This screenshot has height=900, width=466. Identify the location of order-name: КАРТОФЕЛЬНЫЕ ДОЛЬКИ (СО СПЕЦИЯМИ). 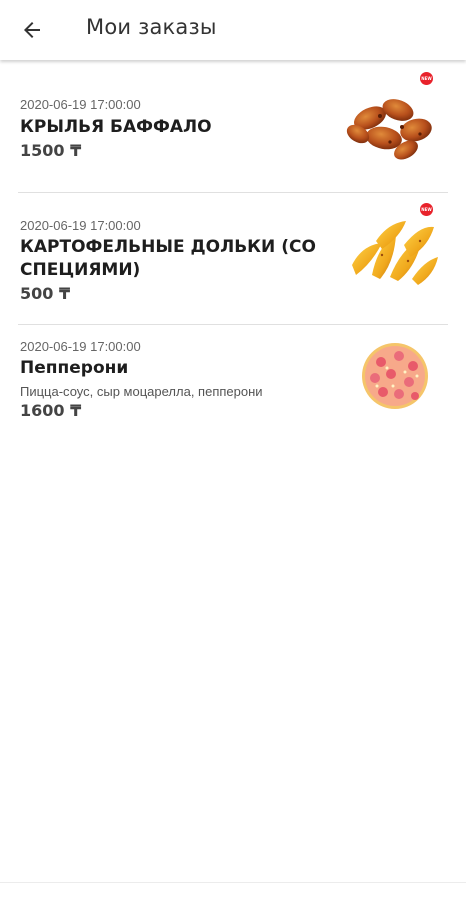
(168, 258).